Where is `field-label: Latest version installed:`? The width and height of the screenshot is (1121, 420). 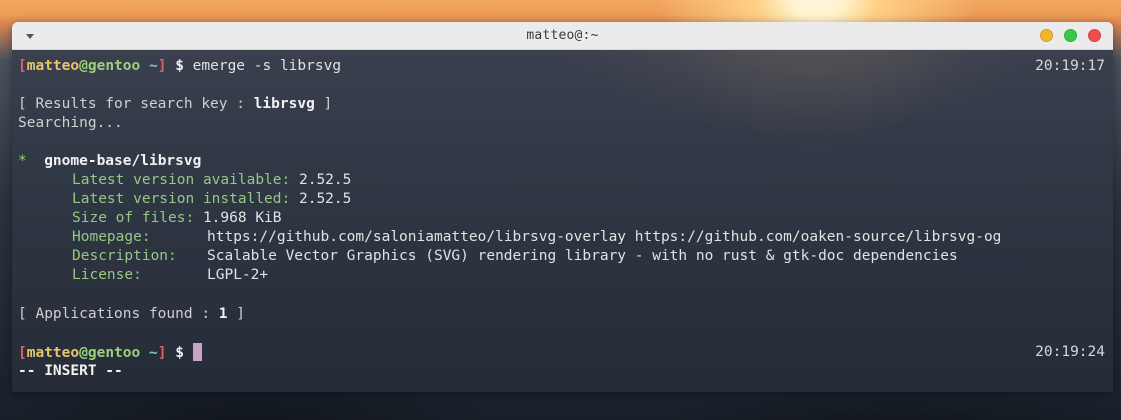
field-label: Latest version installed: is located at coordinates (181, 199).